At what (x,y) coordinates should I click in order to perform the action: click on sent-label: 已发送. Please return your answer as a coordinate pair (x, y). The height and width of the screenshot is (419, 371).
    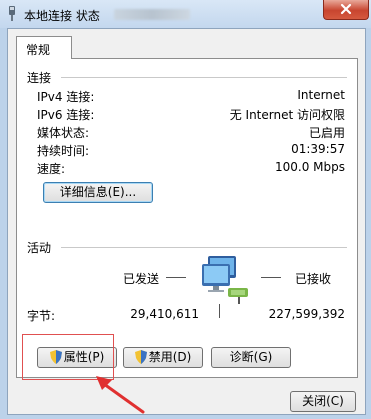
    Looking at the image, I should click on (141, 279).